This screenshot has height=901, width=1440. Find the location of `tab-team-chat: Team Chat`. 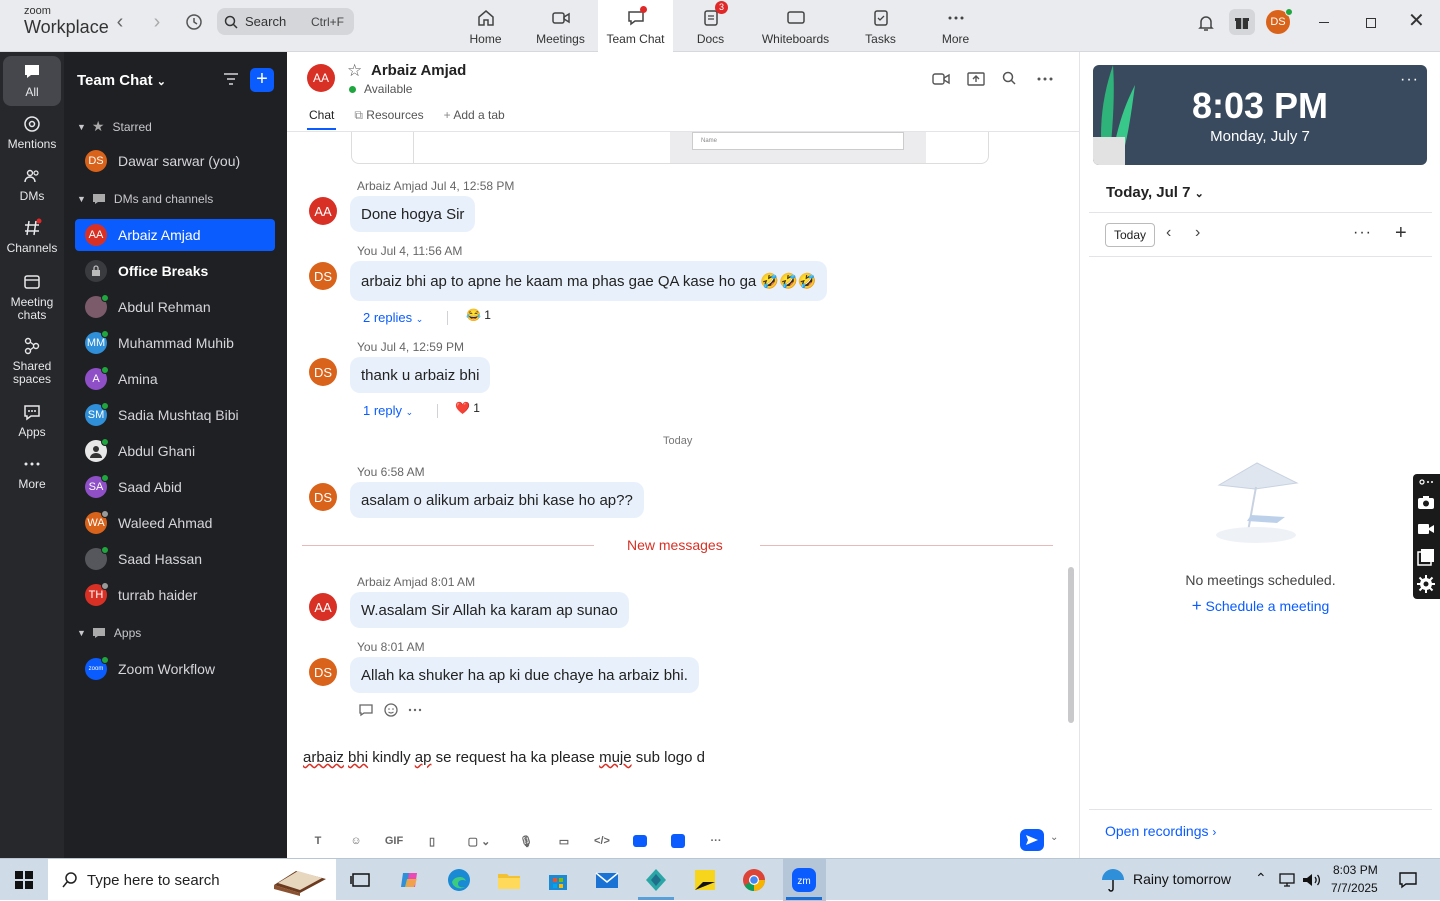

tab-team-chat: Team Chat is located at coordinates (635, 26).